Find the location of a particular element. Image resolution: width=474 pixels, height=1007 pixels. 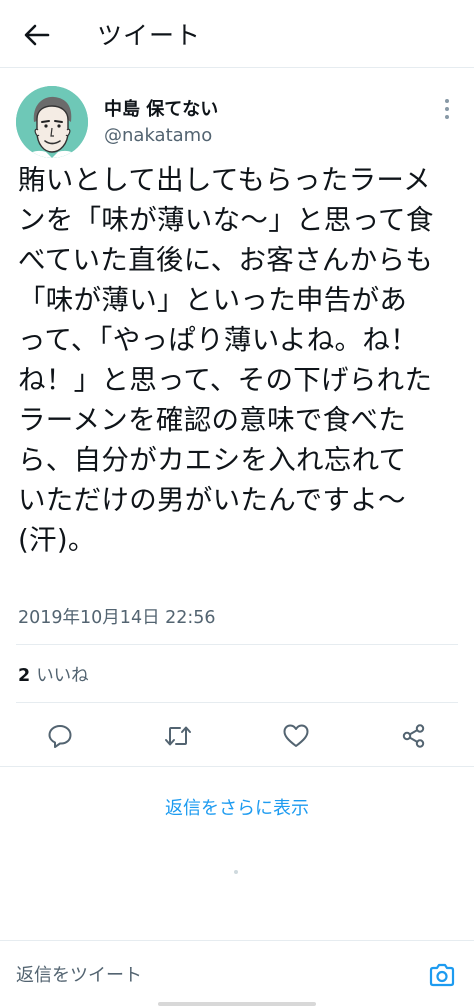

tweet-text-line: ラーメンを確認の意味で食べた is located at coordinates (212, 420).